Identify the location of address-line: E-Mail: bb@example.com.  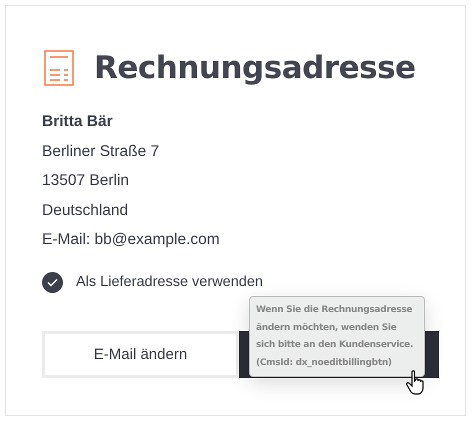
(131, 240).